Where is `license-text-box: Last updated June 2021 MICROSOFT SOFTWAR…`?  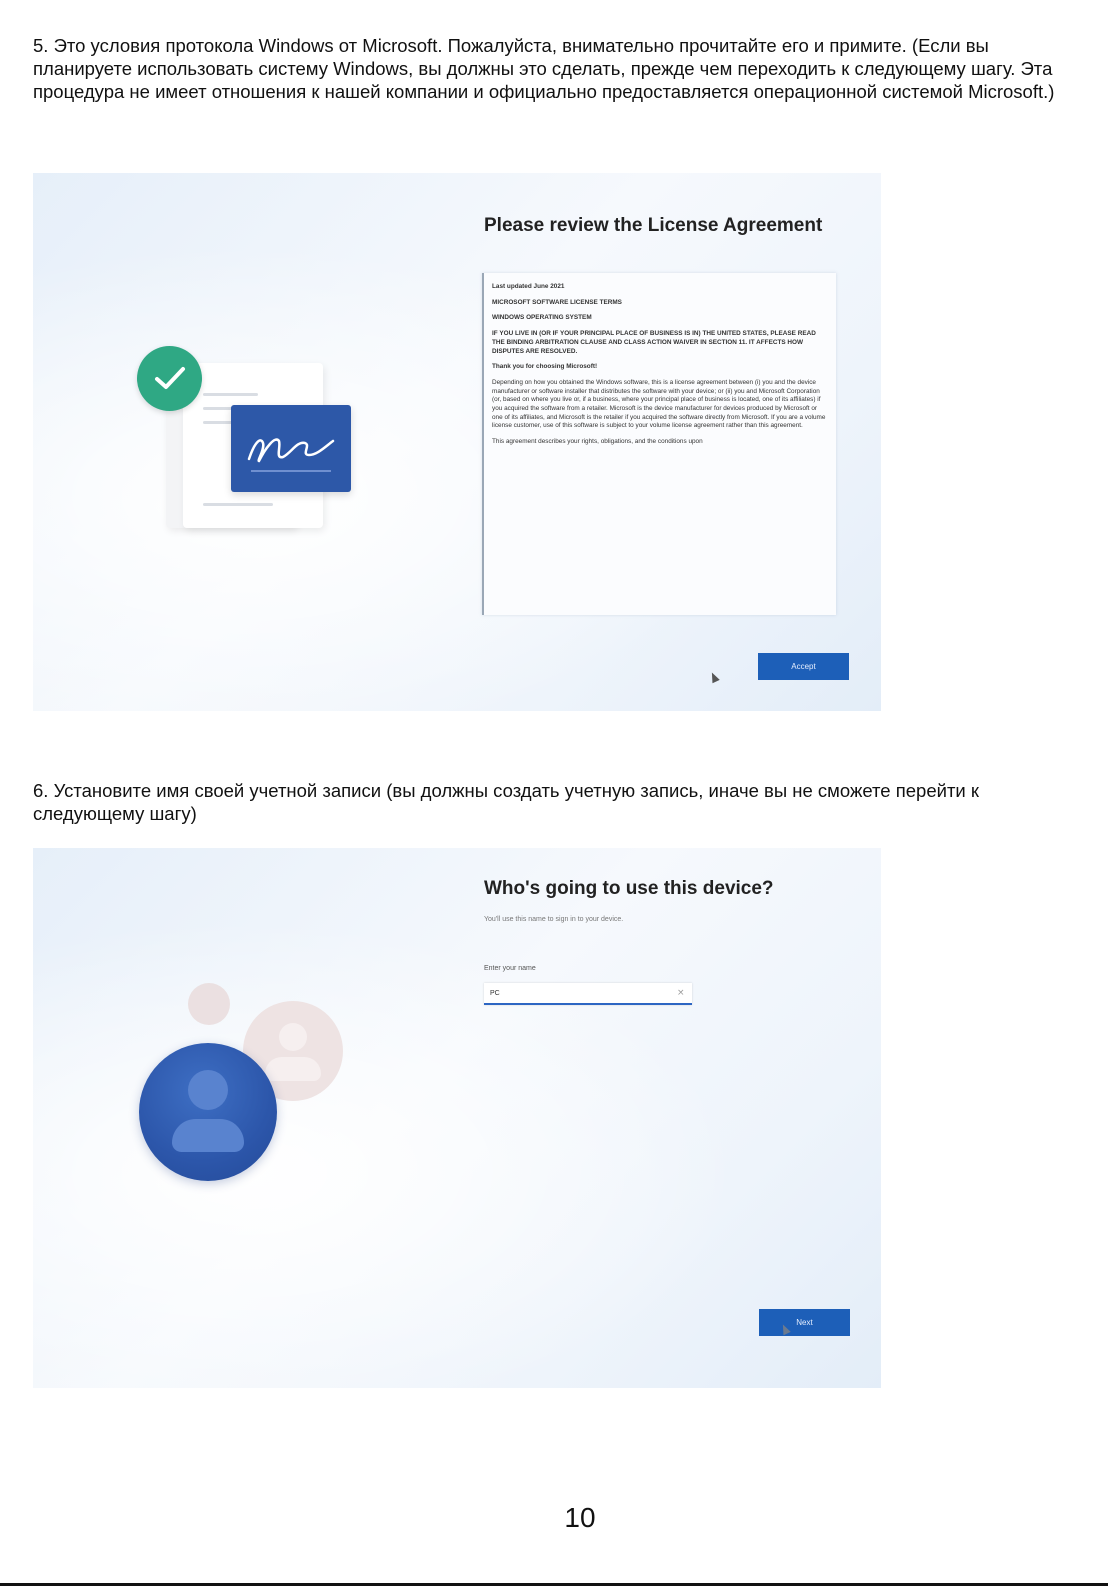
license-text-box: Last updated June 2021 MICROSOFT SOFTWAR… is located at coordinates (659, 444).